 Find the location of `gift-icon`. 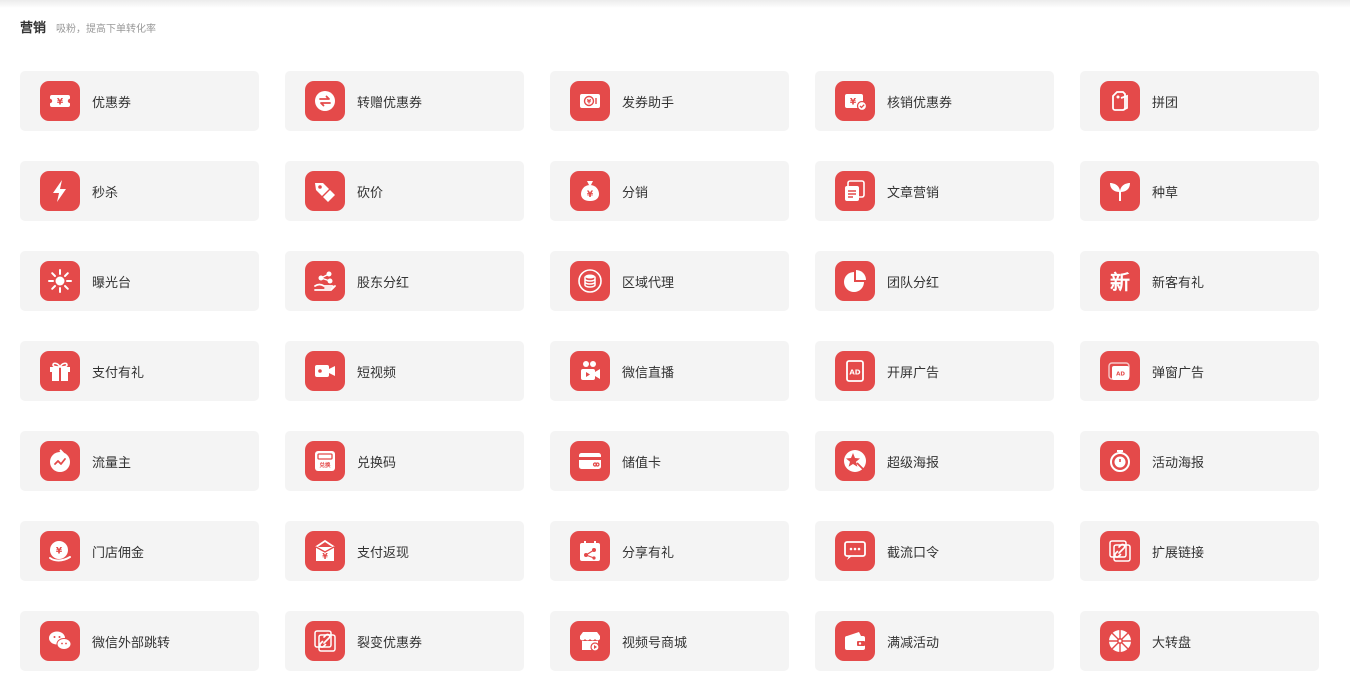

gift-icon is located at coordinates (60, 371).